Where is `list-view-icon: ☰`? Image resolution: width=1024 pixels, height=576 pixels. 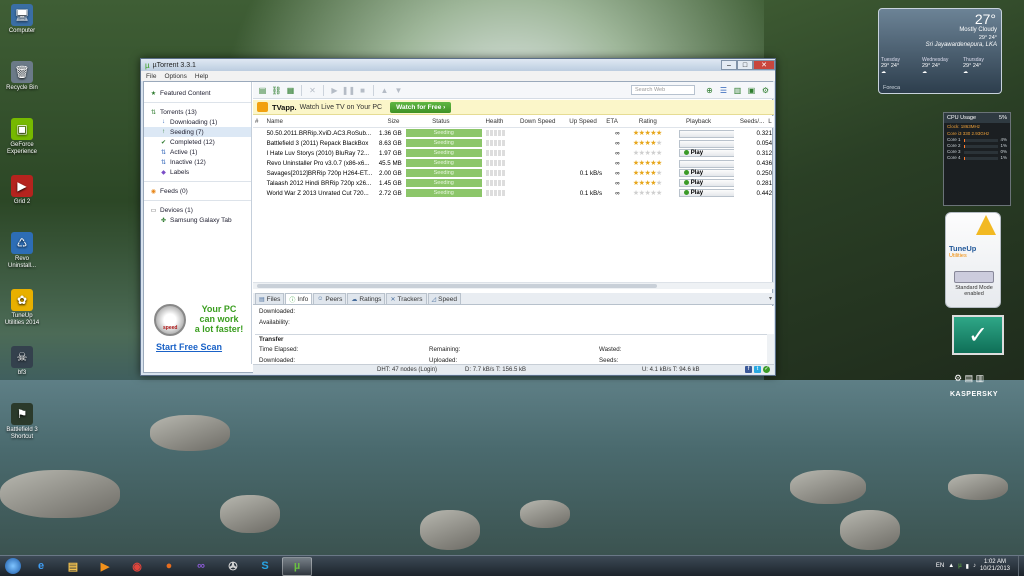 list-view-icon: ☰ is located at coordinates (723, 90).